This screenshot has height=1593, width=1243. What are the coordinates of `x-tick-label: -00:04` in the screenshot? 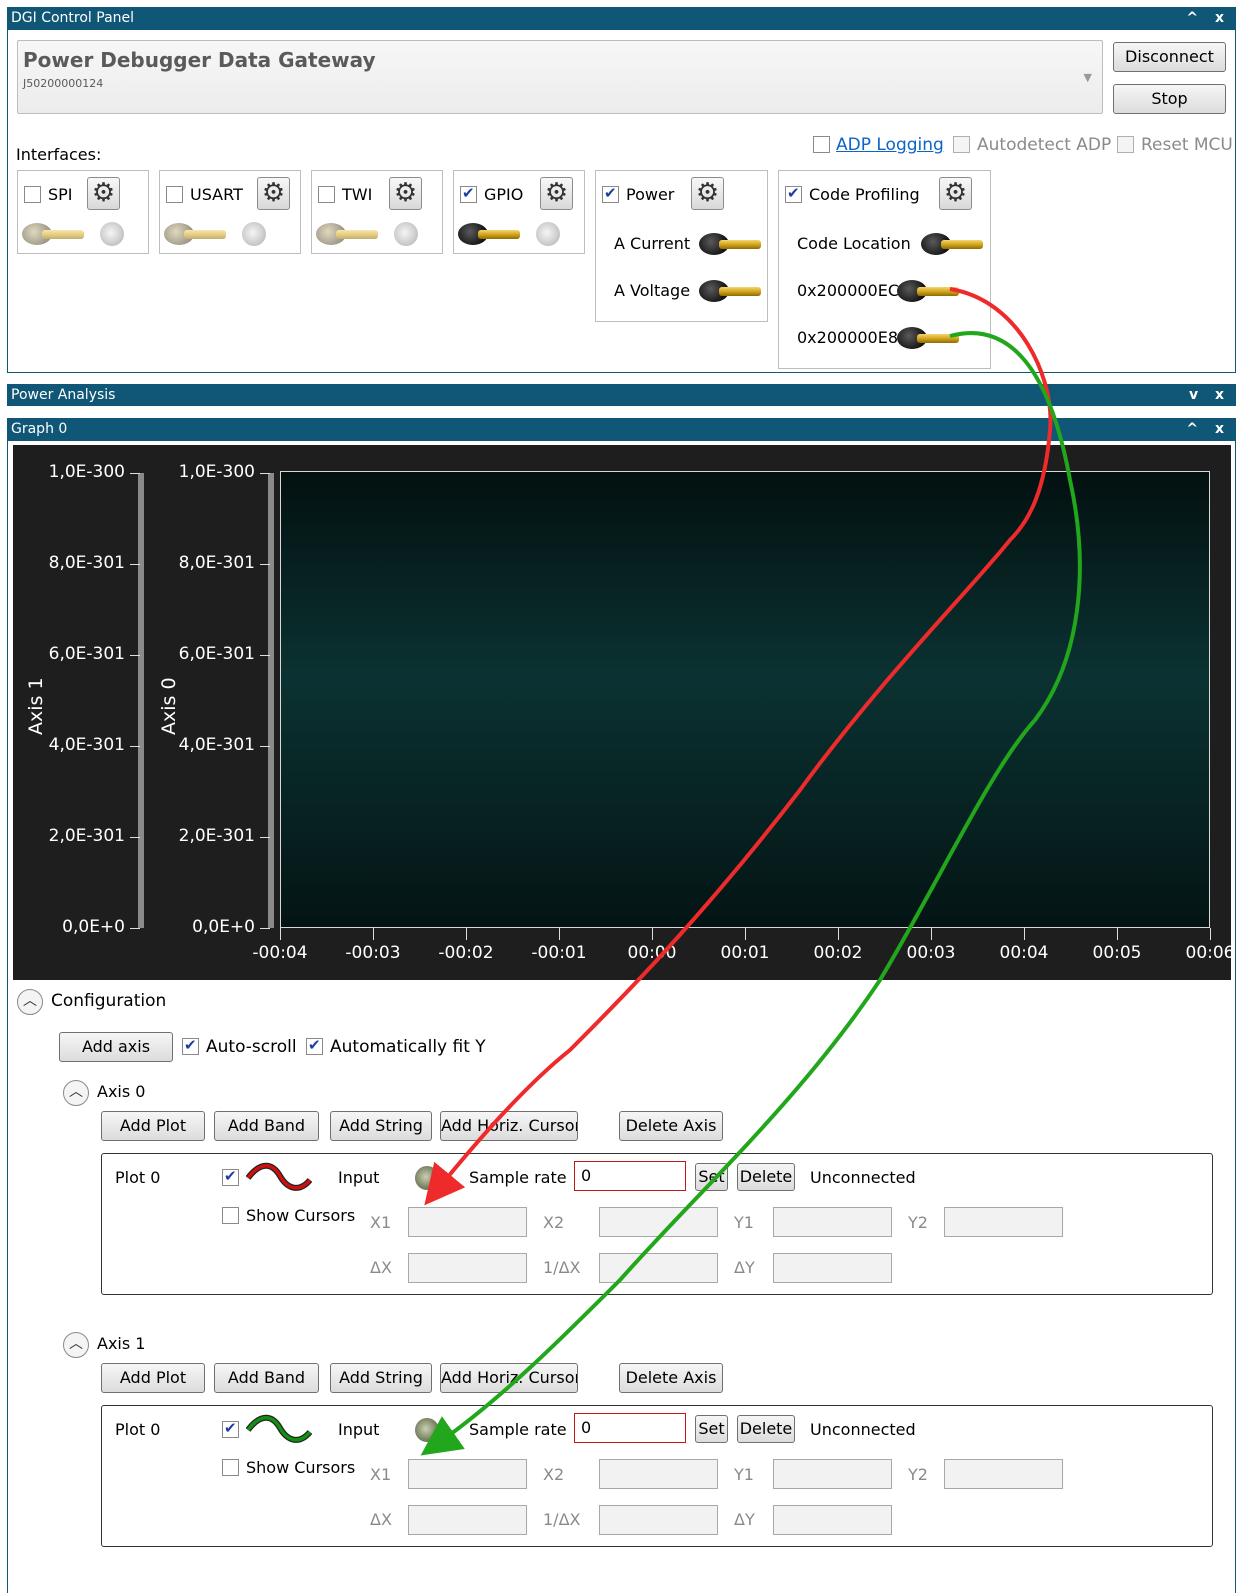 It's located at (280, 953).